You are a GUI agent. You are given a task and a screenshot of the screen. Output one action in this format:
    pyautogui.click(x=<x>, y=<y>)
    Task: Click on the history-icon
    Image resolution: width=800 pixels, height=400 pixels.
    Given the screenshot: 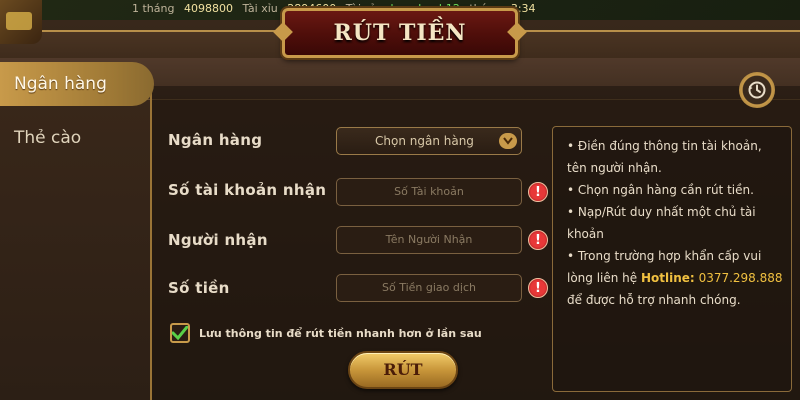 What is the action you would take?
    pyautogui.click(x=757, y=90)
    